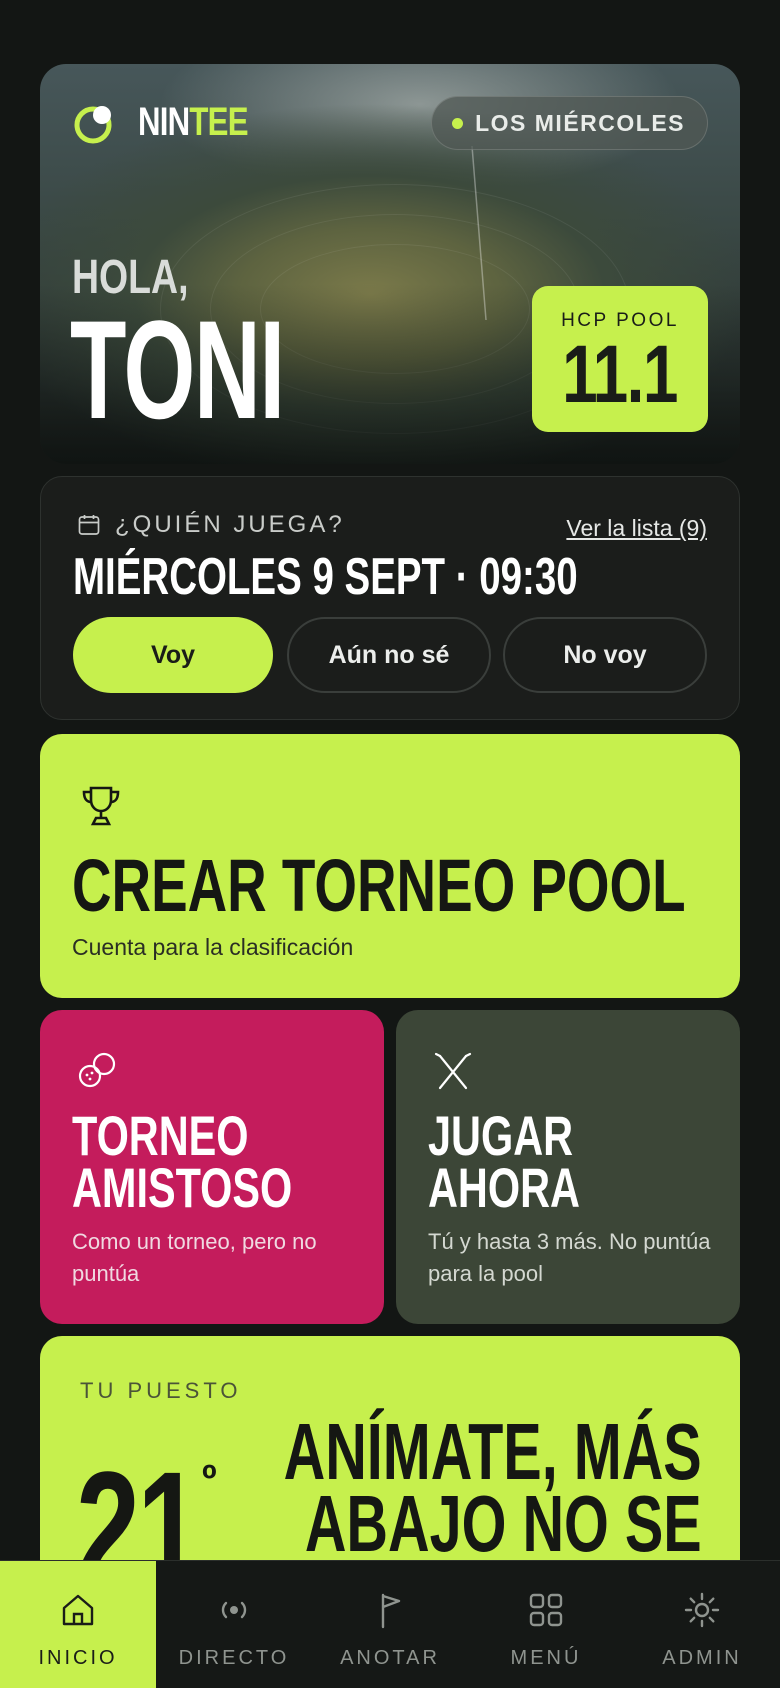 Image resolution: width=780 pixels, height=1688 pixels. Describe the element at coordinates (177, 369) in the screenshot. I see `user-name: TONI` at that location.